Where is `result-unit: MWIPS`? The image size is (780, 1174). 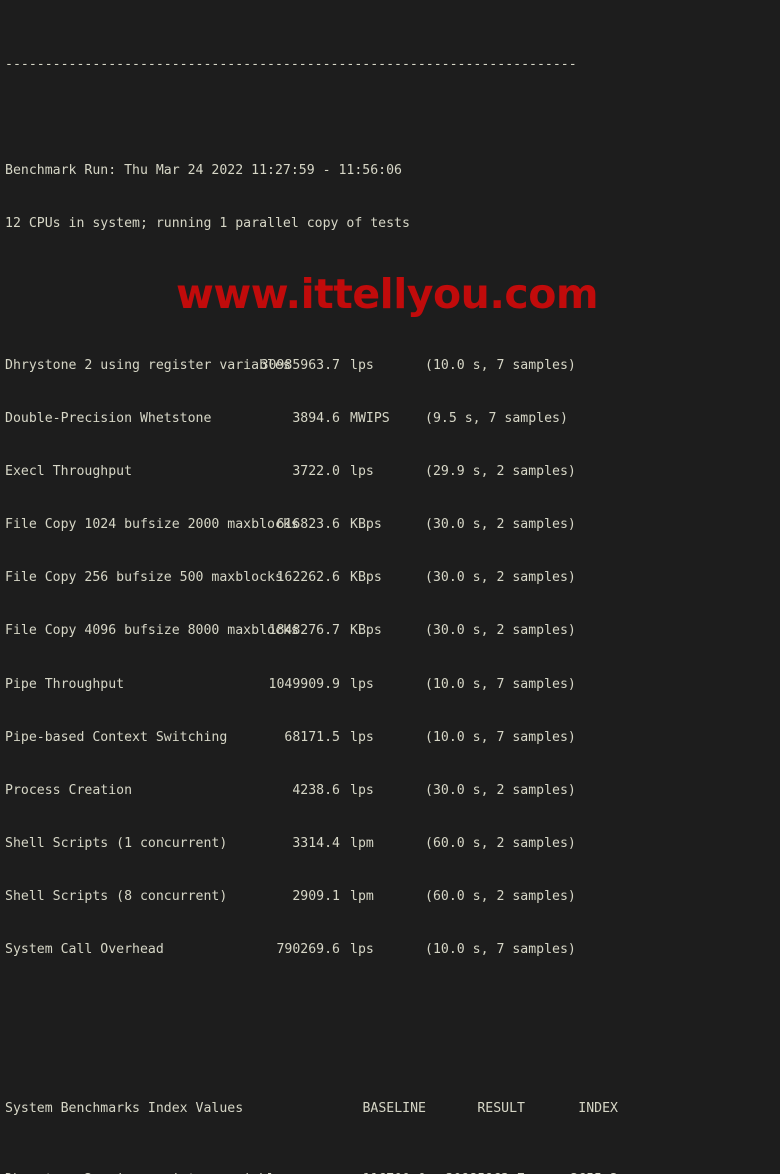 result-unit: MWIPS is located at coordinates (370, 419).